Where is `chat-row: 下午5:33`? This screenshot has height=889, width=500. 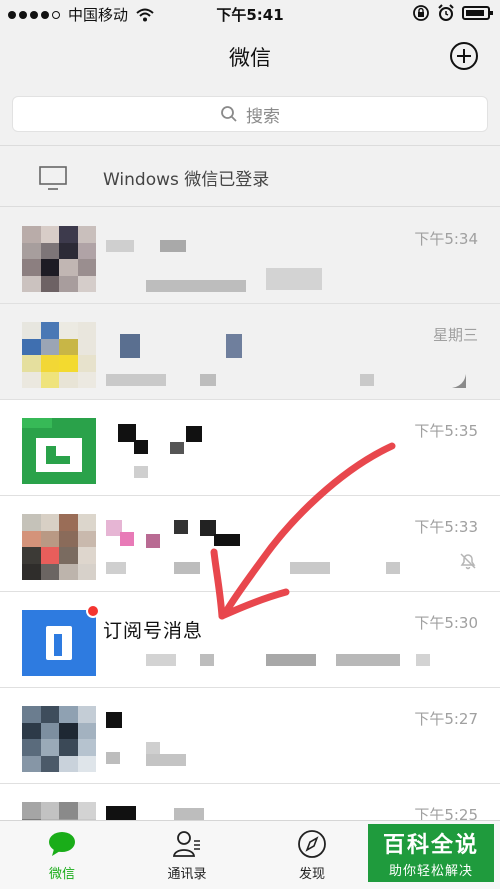
chat-row: 下午5:33 is located at coordinates (250, 544).